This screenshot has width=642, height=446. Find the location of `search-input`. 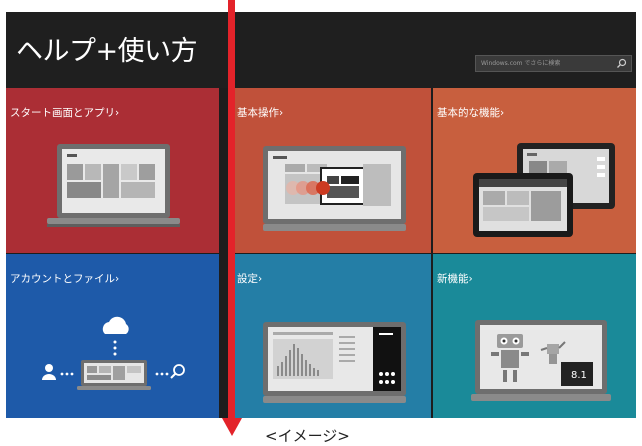

search-input is located at coordinates (546, 63).